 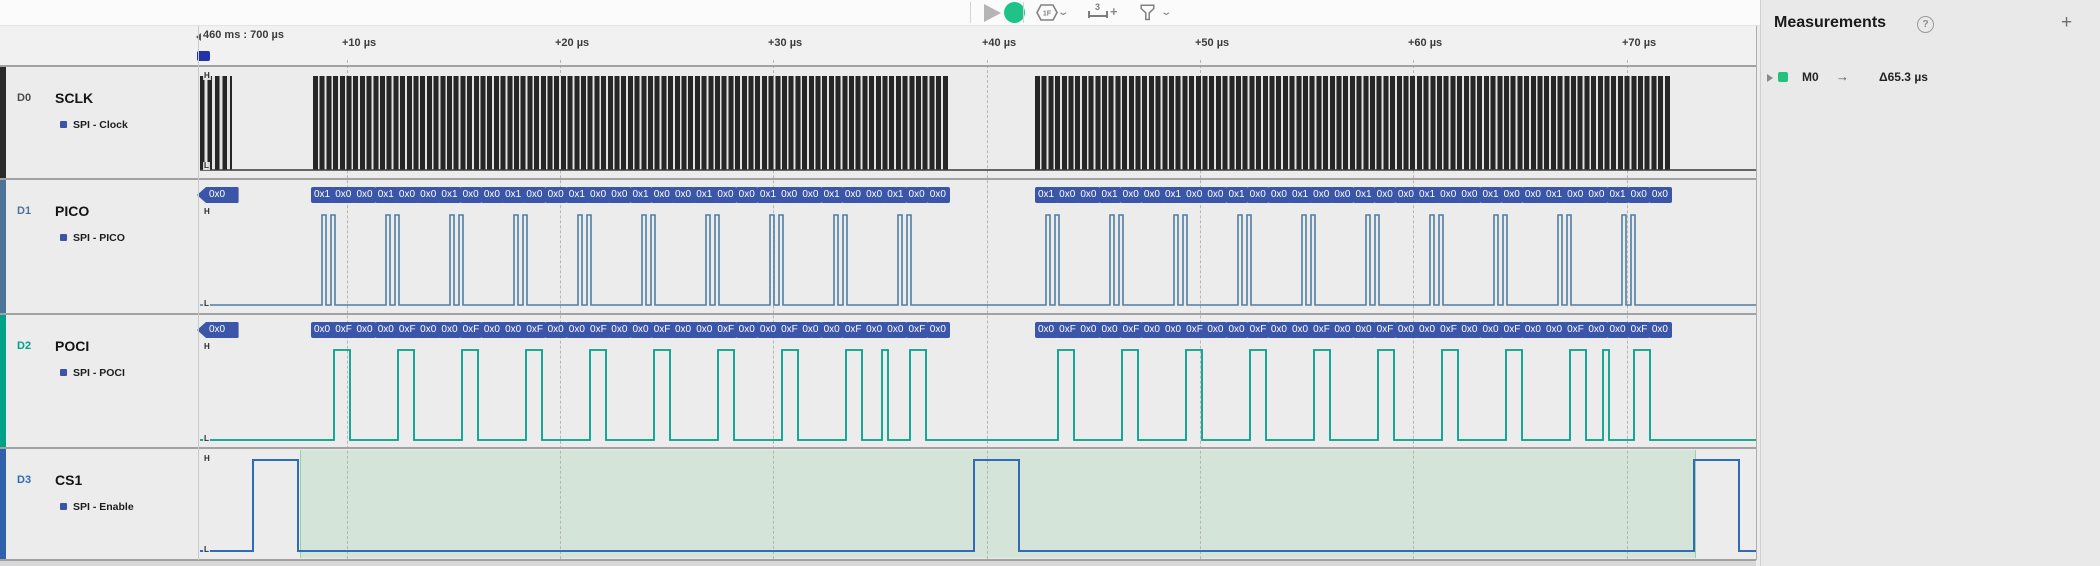 I want to click on level-label-low: L, so click(x=206, y=303).